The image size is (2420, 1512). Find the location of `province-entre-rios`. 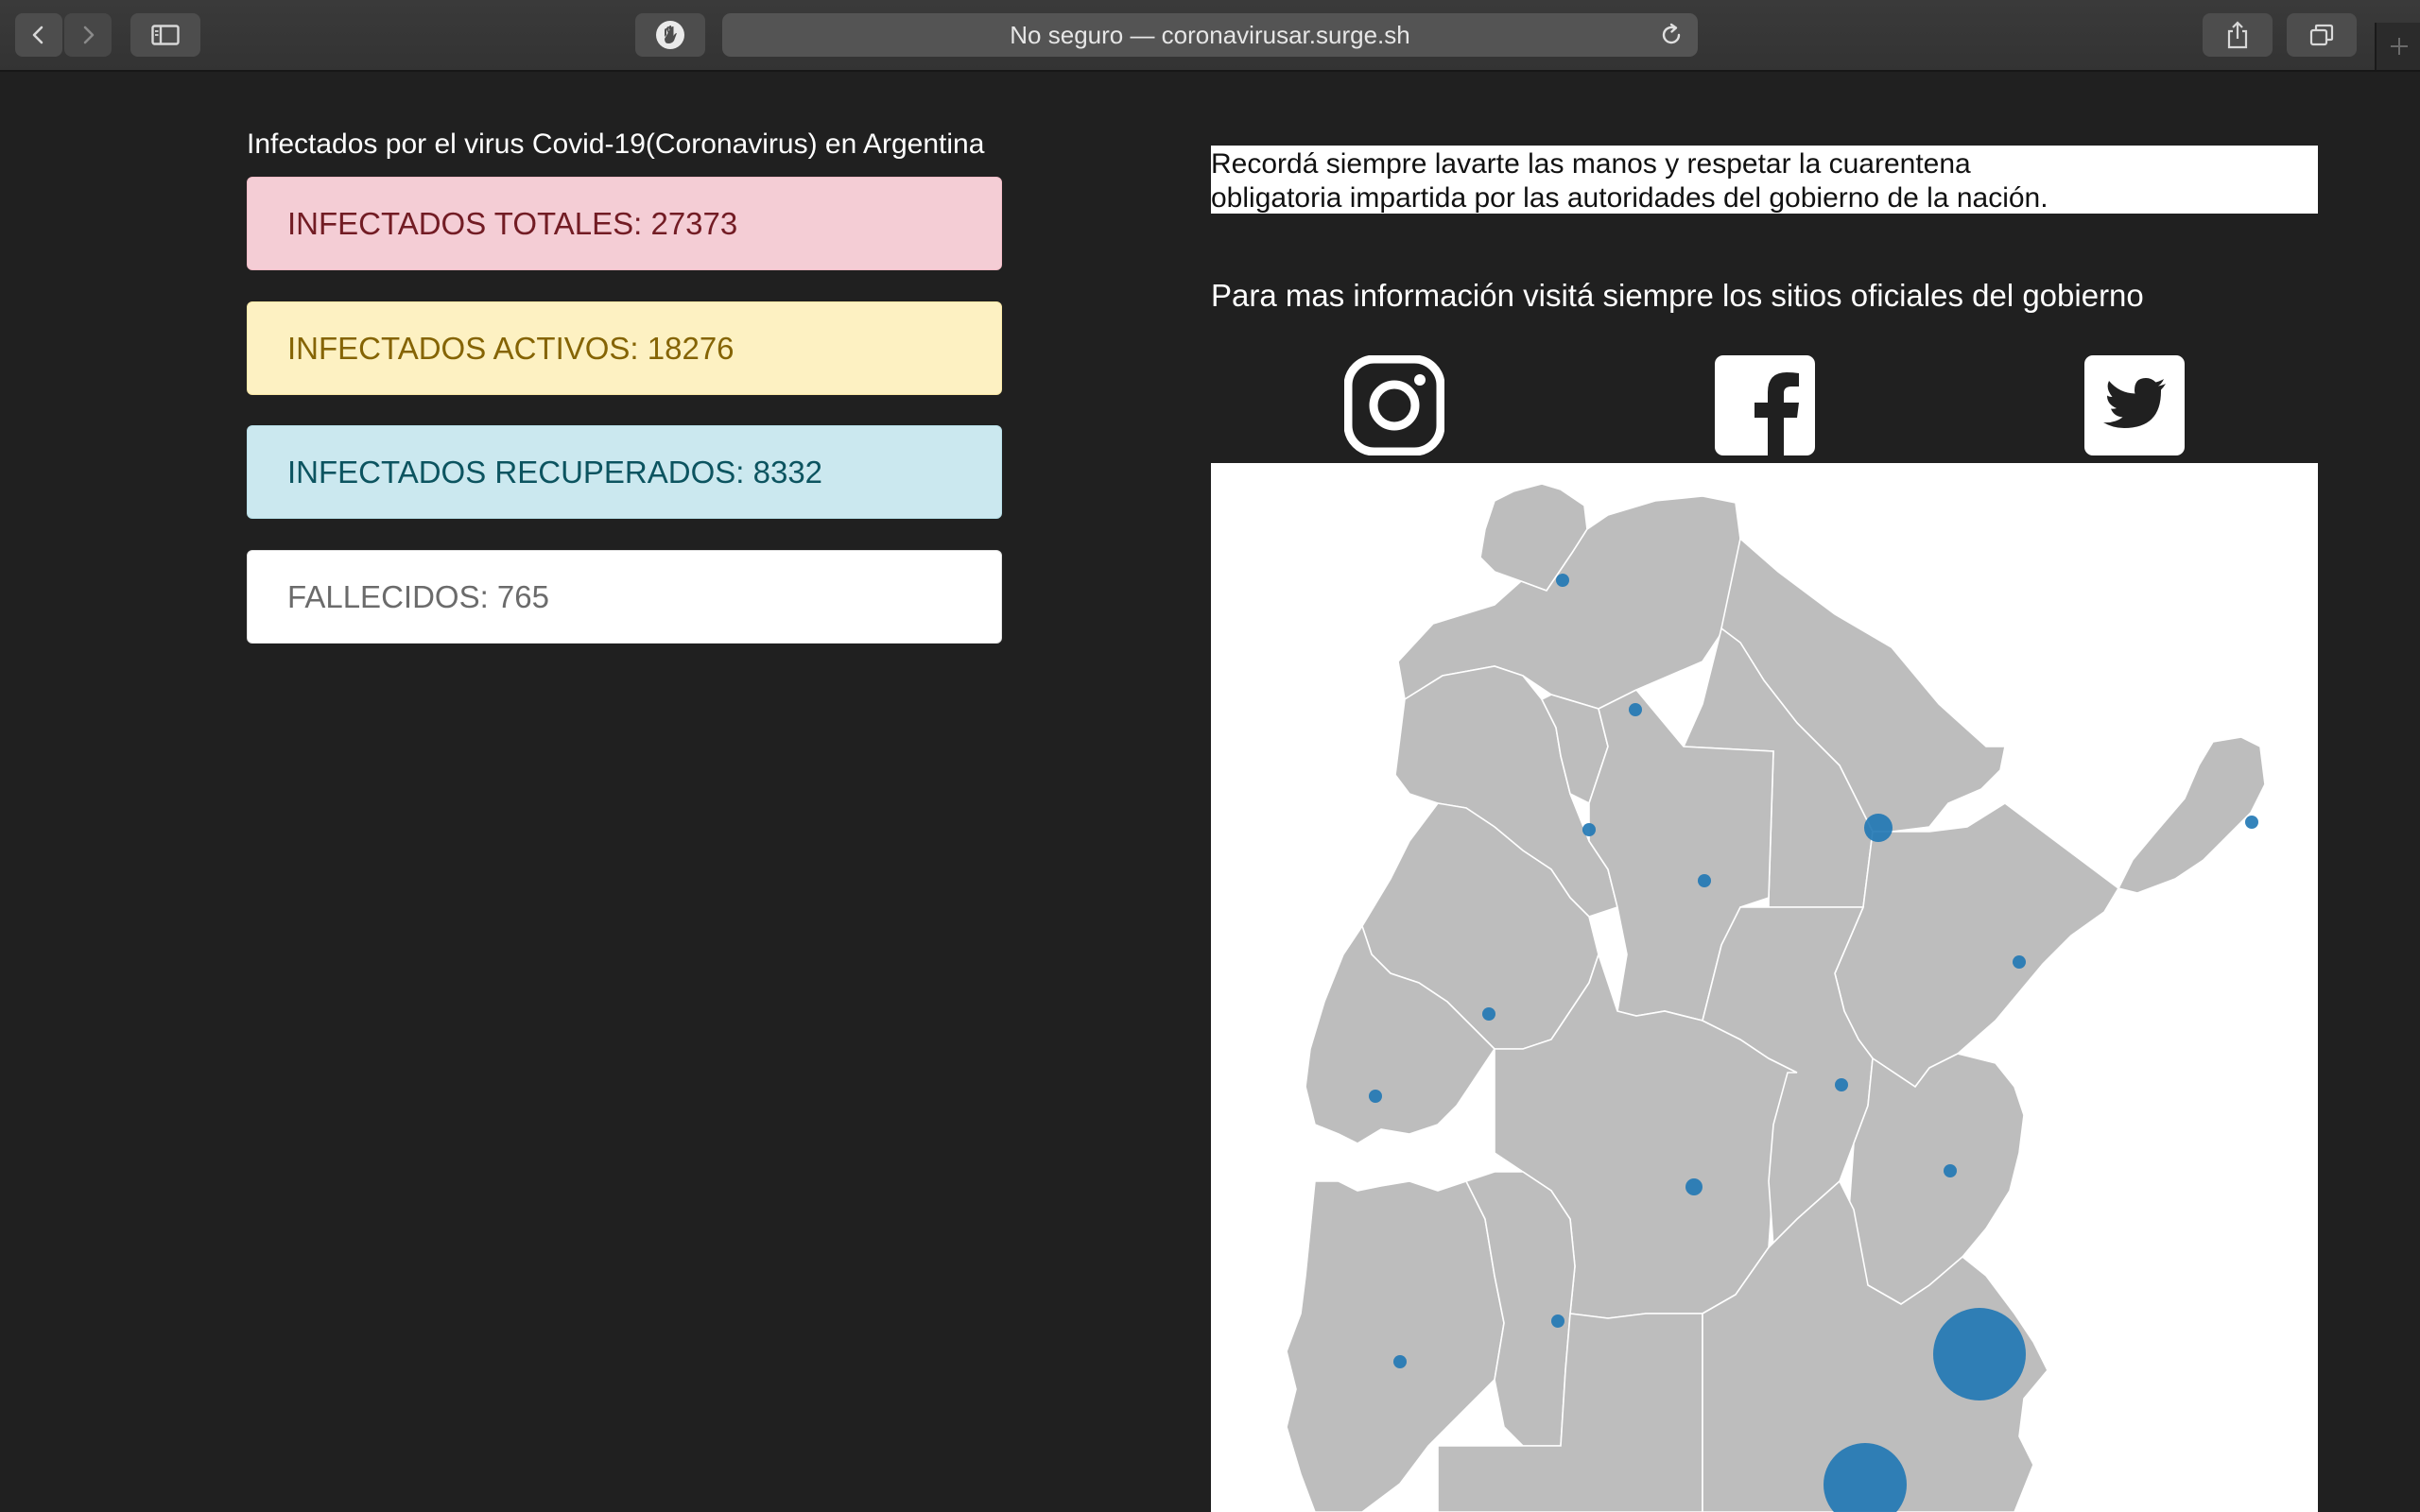

province-entre-rios is located at coordinates (1936, 1179).